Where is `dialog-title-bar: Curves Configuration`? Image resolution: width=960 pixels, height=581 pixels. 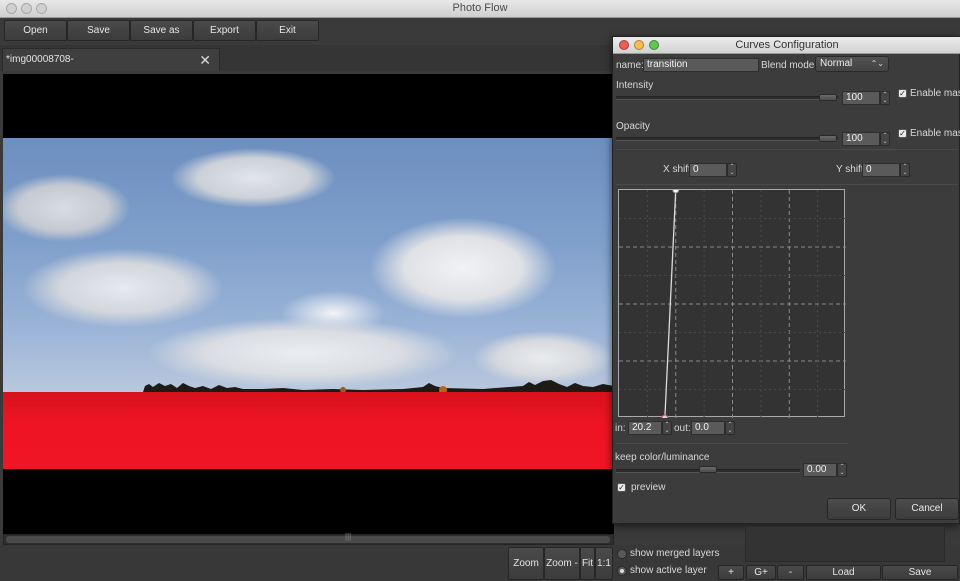
dialog-title-bar: Curves Configuration is located at coordinates (786, 45).